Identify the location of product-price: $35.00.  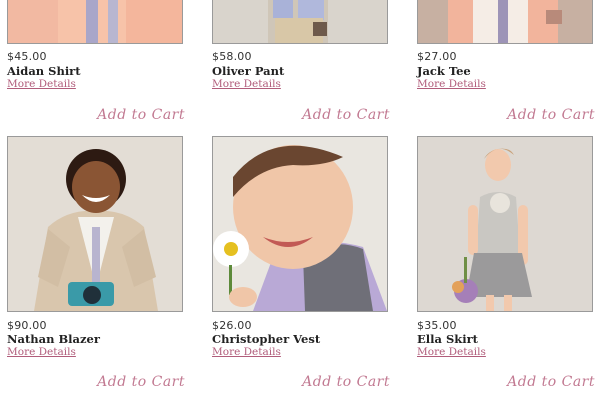
(437, 325).